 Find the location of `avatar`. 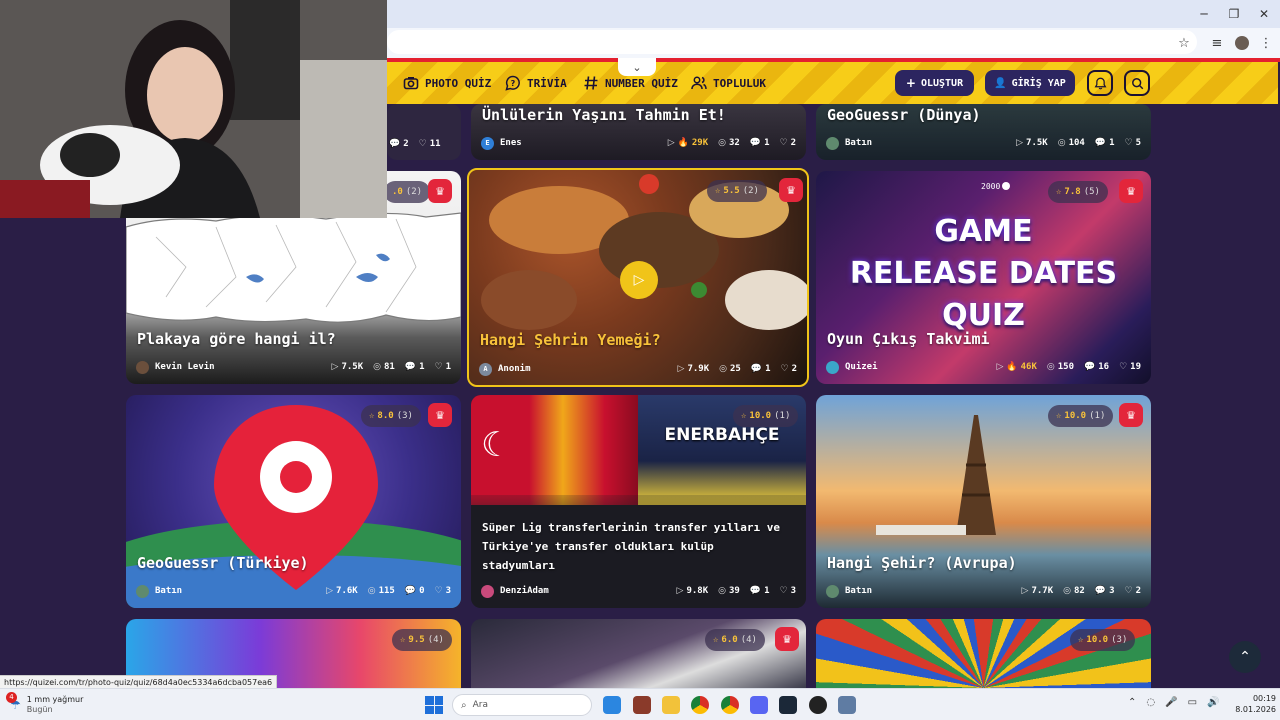

avatar is located at coordinates (487, 591).